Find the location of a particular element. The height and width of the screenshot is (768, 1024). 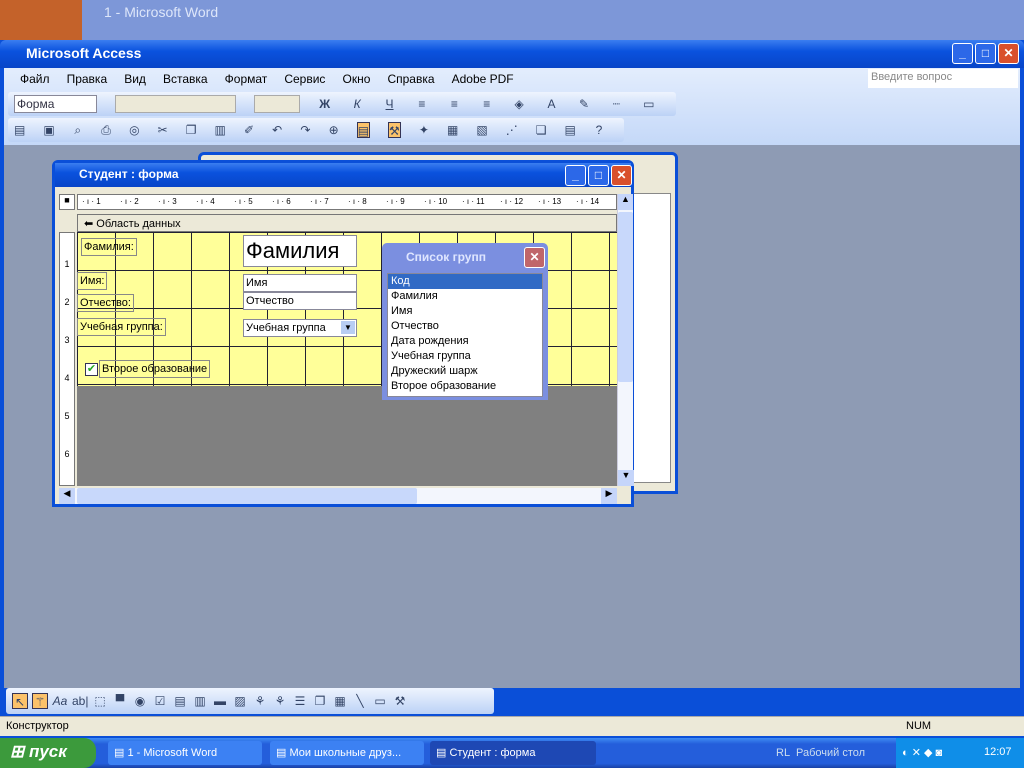

scroll-left-icon: ◀ is located at coordinates (67, 496).